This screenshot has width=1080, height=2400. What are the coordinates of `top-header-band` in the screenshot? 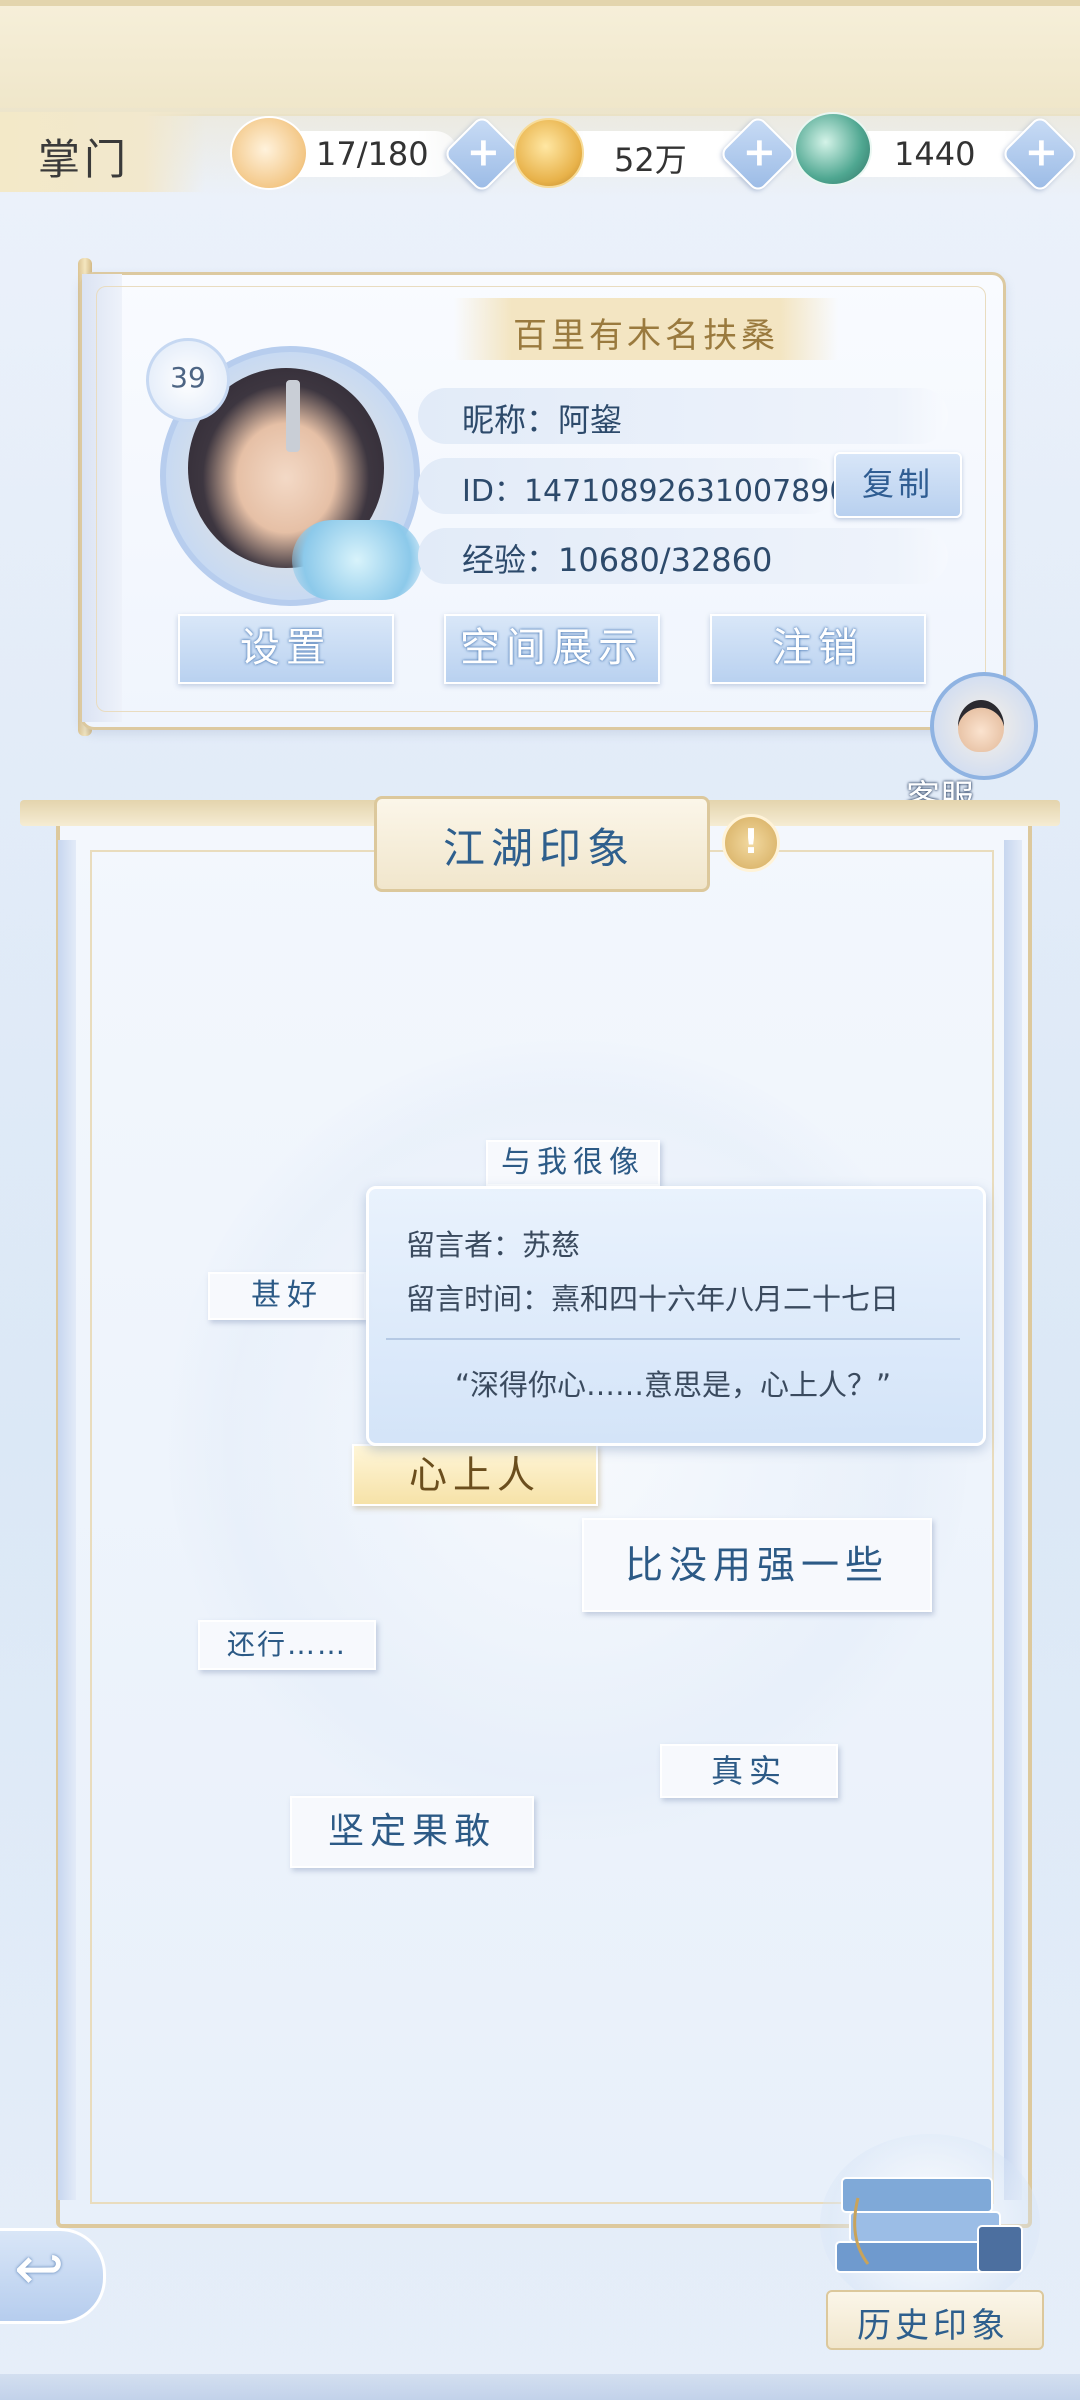 It's located at (540, 58).